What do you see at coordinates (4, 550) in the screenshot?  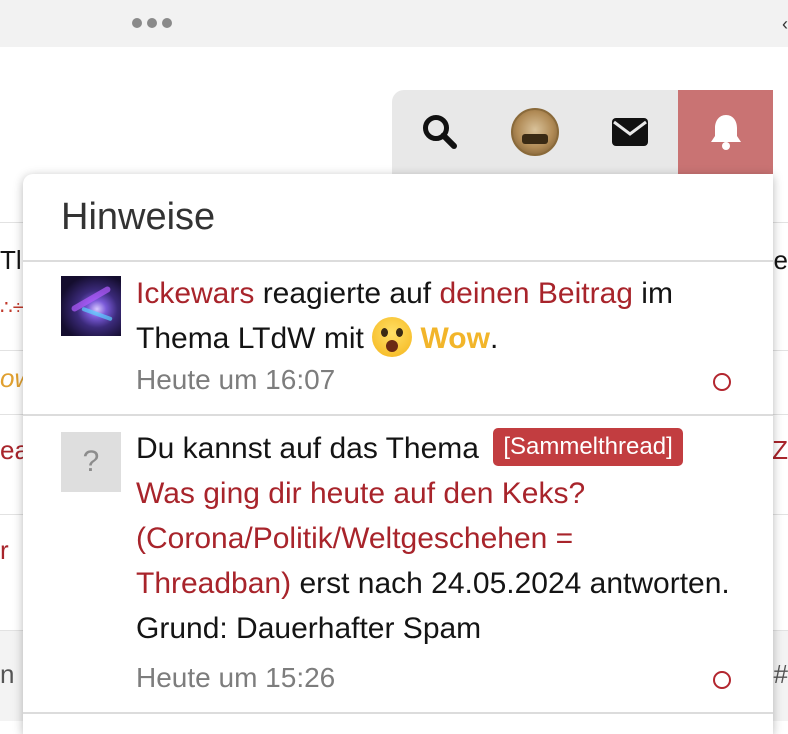 I see `background-fragment-left: r` at bounding box center [4, 550].